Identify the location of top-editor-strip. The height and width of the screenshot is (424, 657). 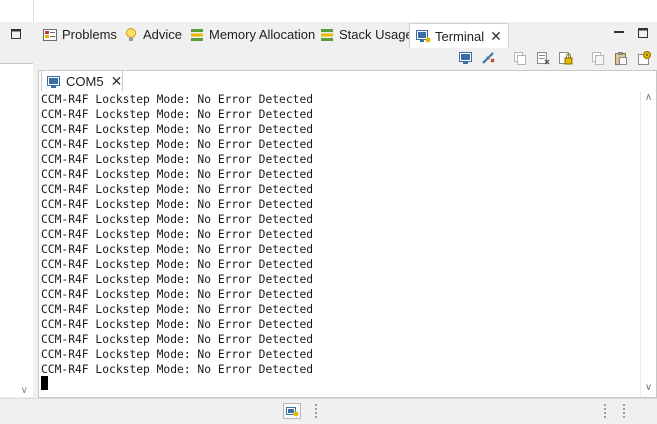
(345, 11).